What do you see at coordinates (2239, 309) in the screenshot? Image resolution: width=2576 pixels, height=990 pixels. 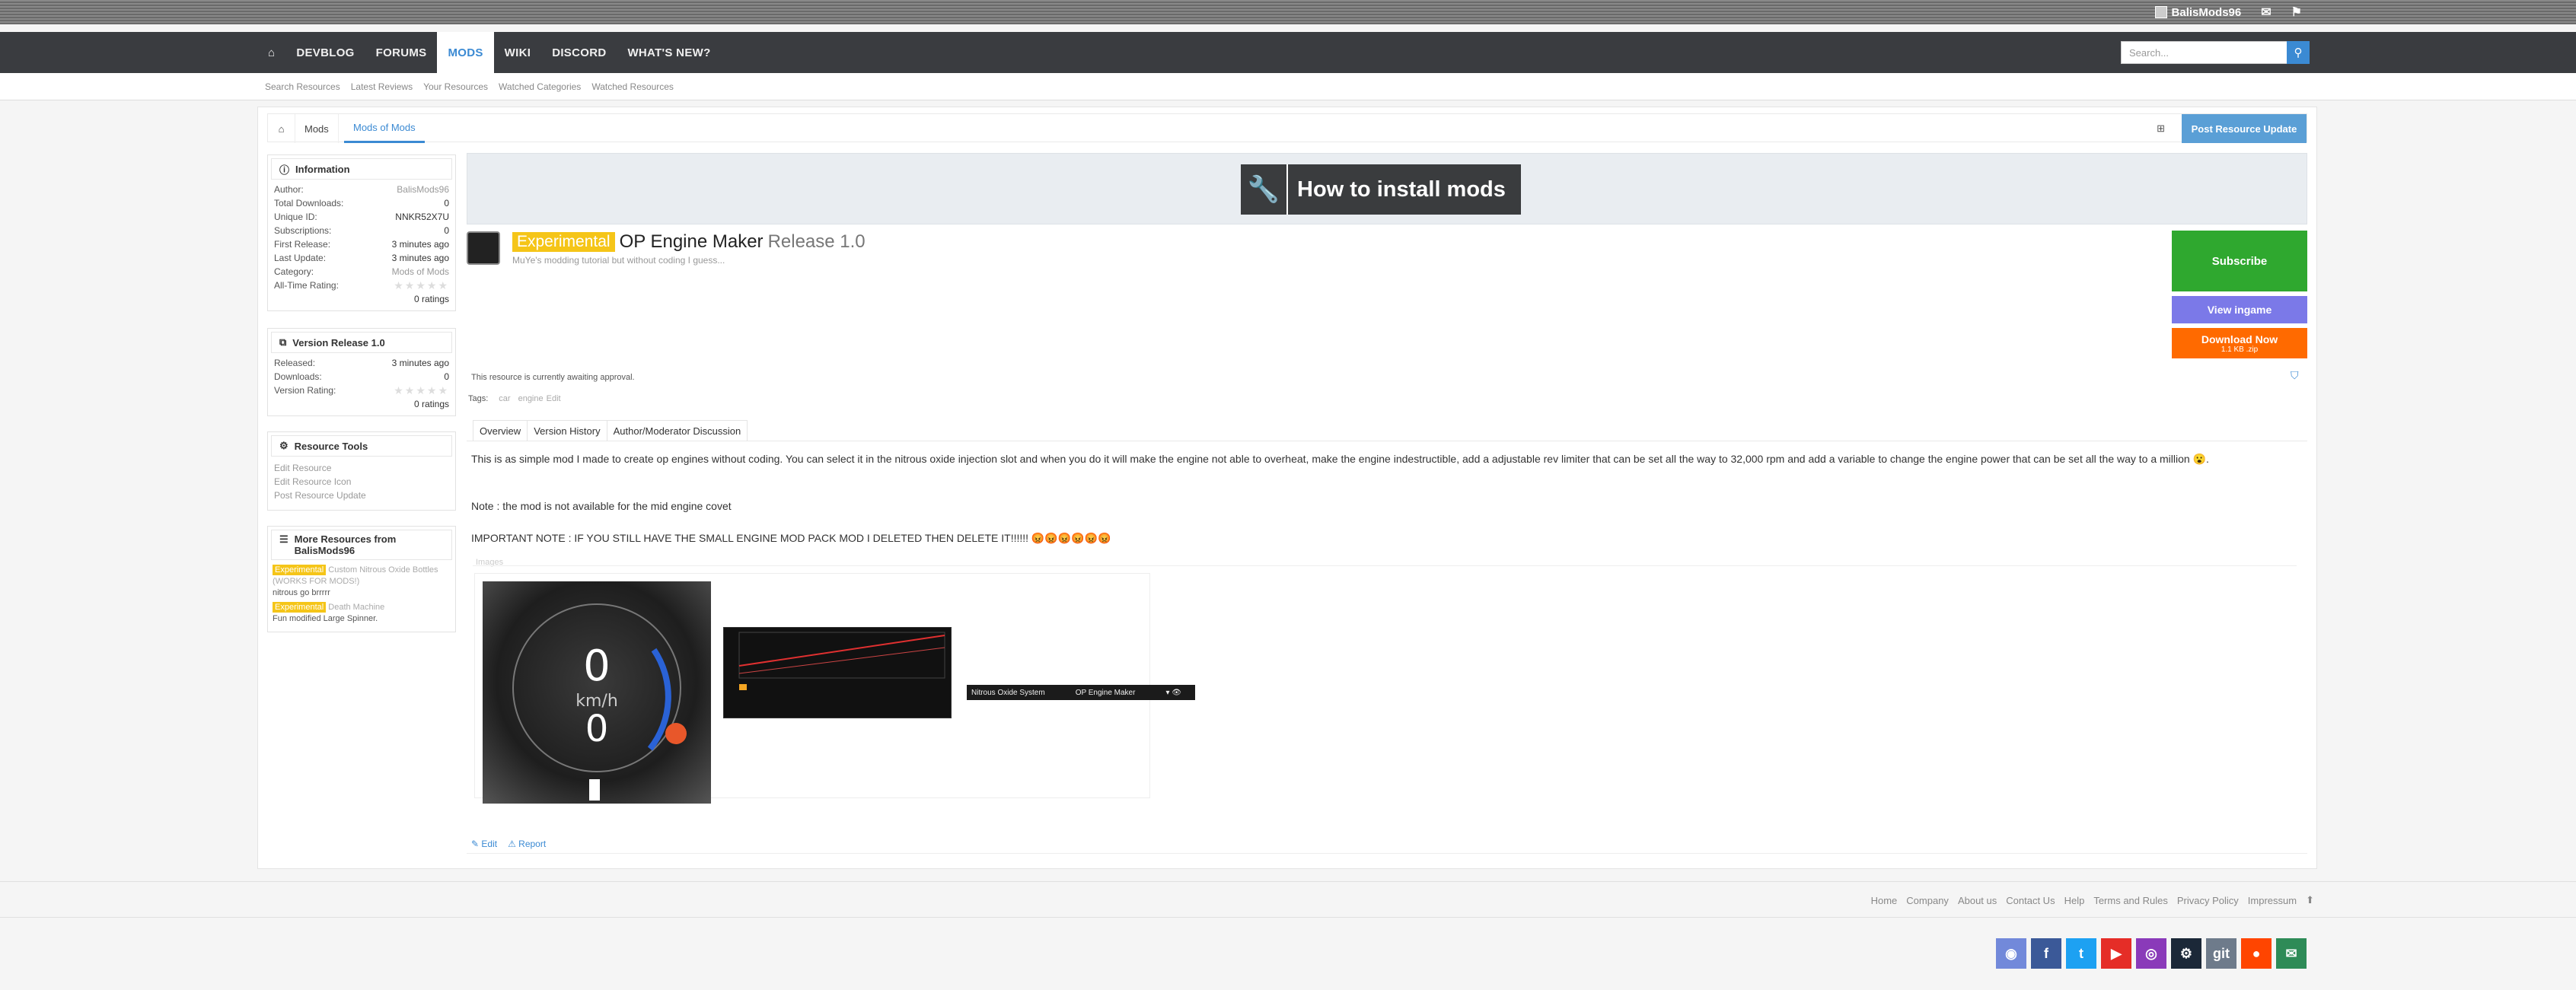 I see `view-ingame-button: View ingame` at bounding box center [2239, 309].